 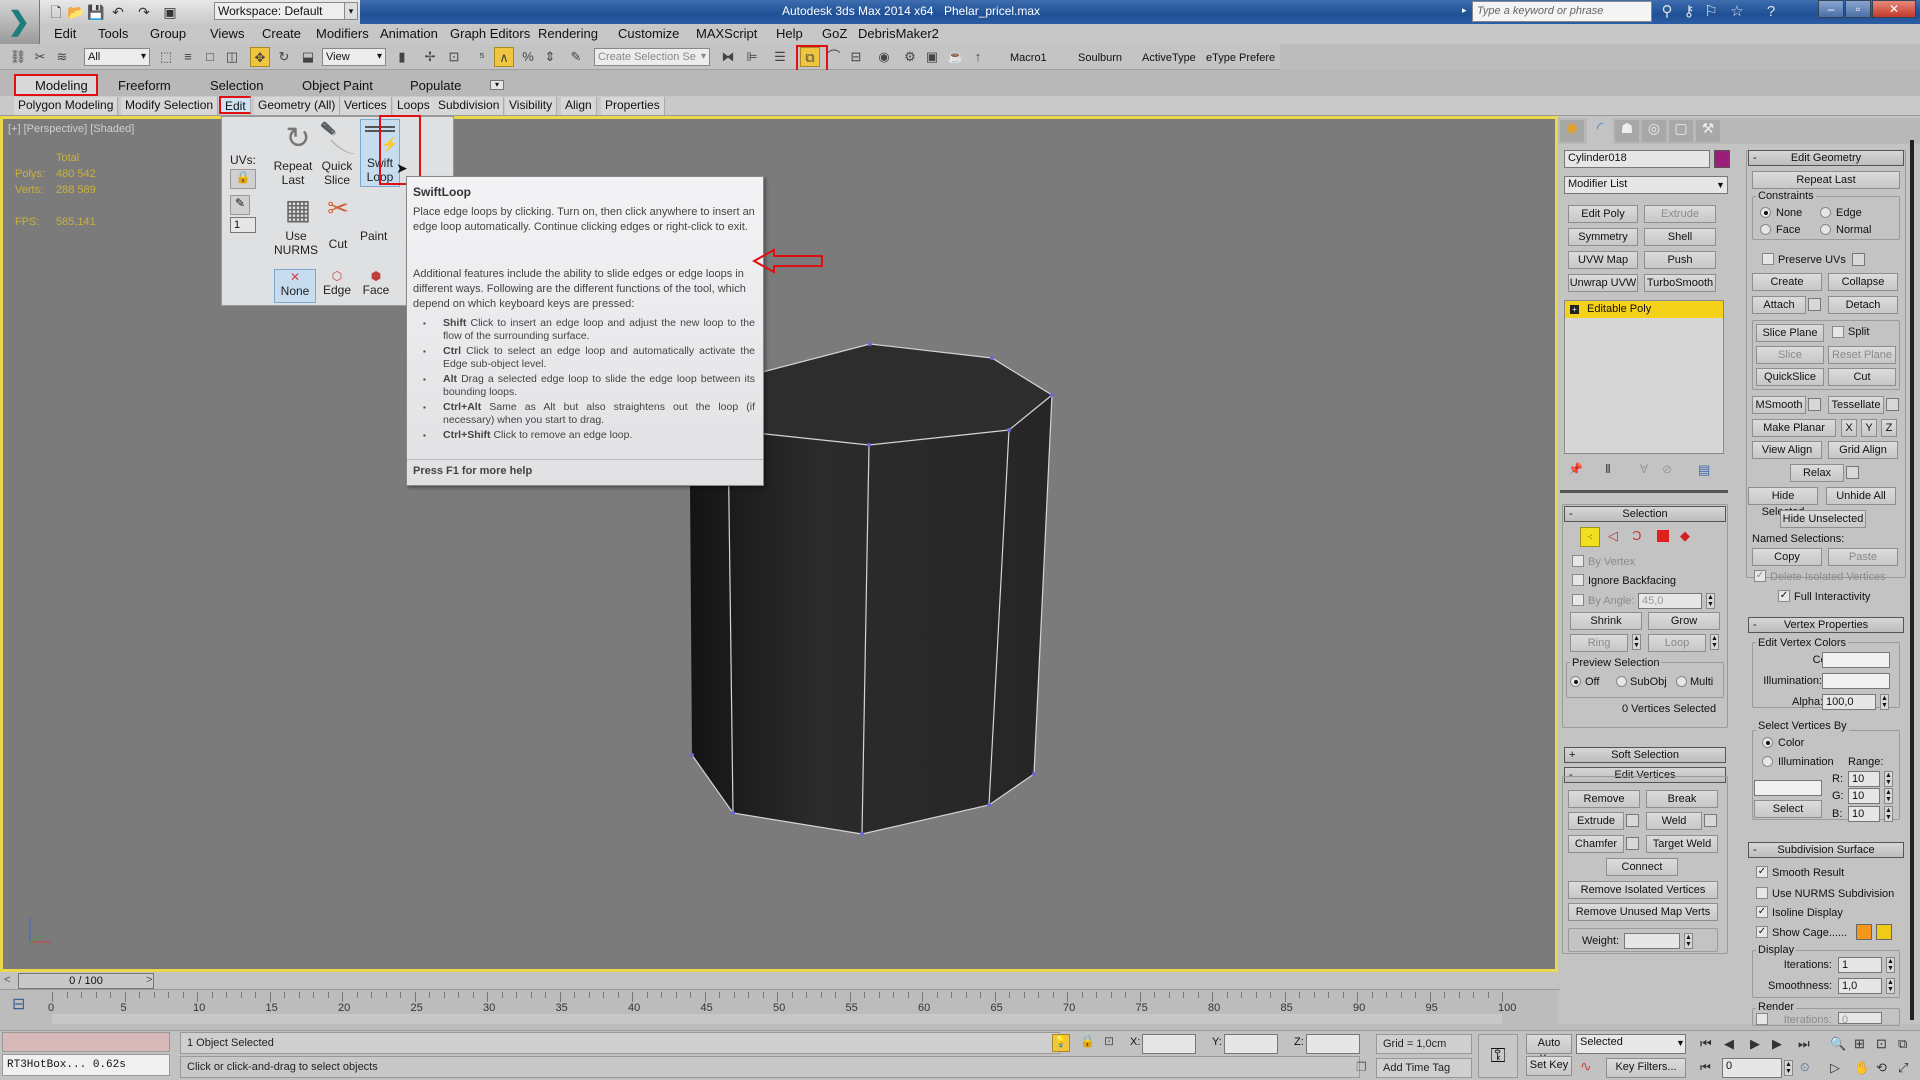 I want to click on add-time-tag-button: Add Time Tag, so click(x=1424, y=1068).